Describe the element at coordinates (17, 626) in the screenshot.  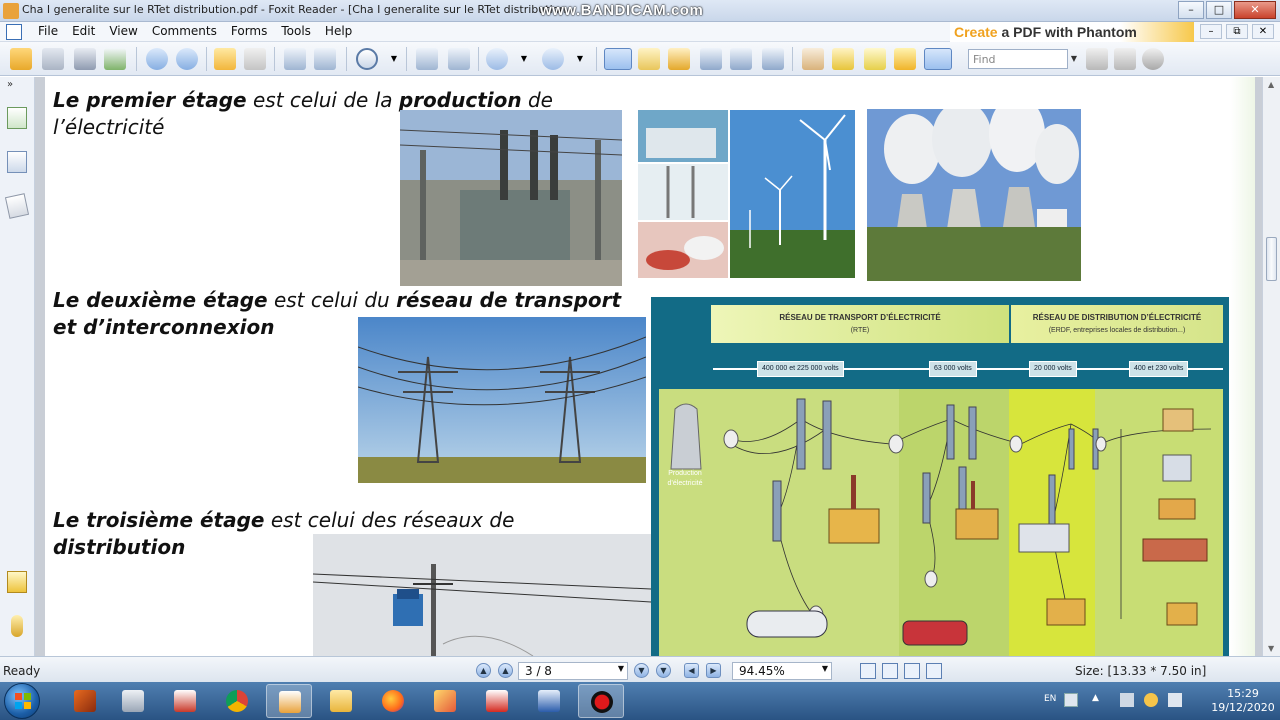
I see `attachments-icon` at that location.